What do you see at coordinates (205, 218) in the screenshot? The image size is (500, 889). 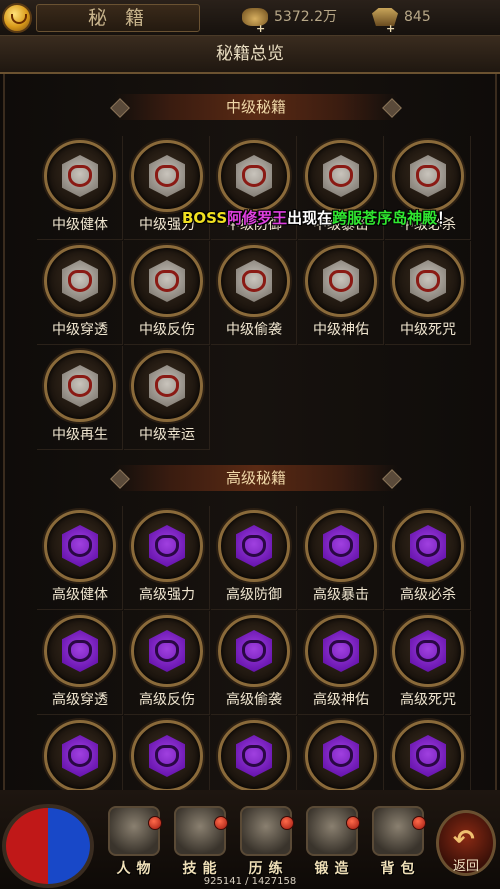 I see `announce-boss: BOSS` at bounding box center [205, 218].